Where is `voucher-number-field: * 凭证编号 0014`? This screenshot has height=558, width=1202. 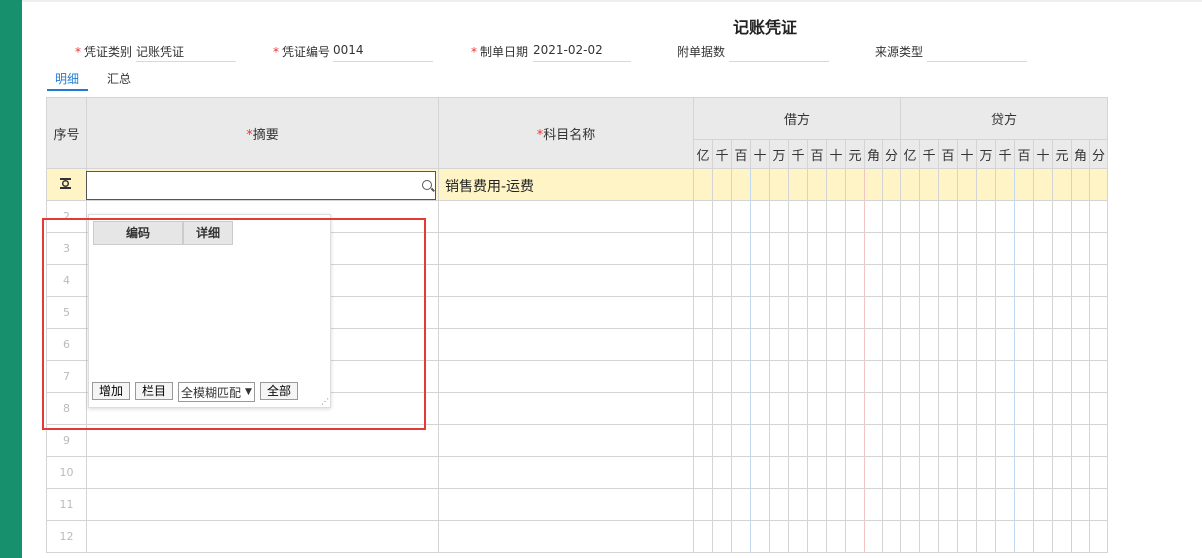 voucher-number-field: * 凭证编号 0014 is located at coordinates (353, 52).